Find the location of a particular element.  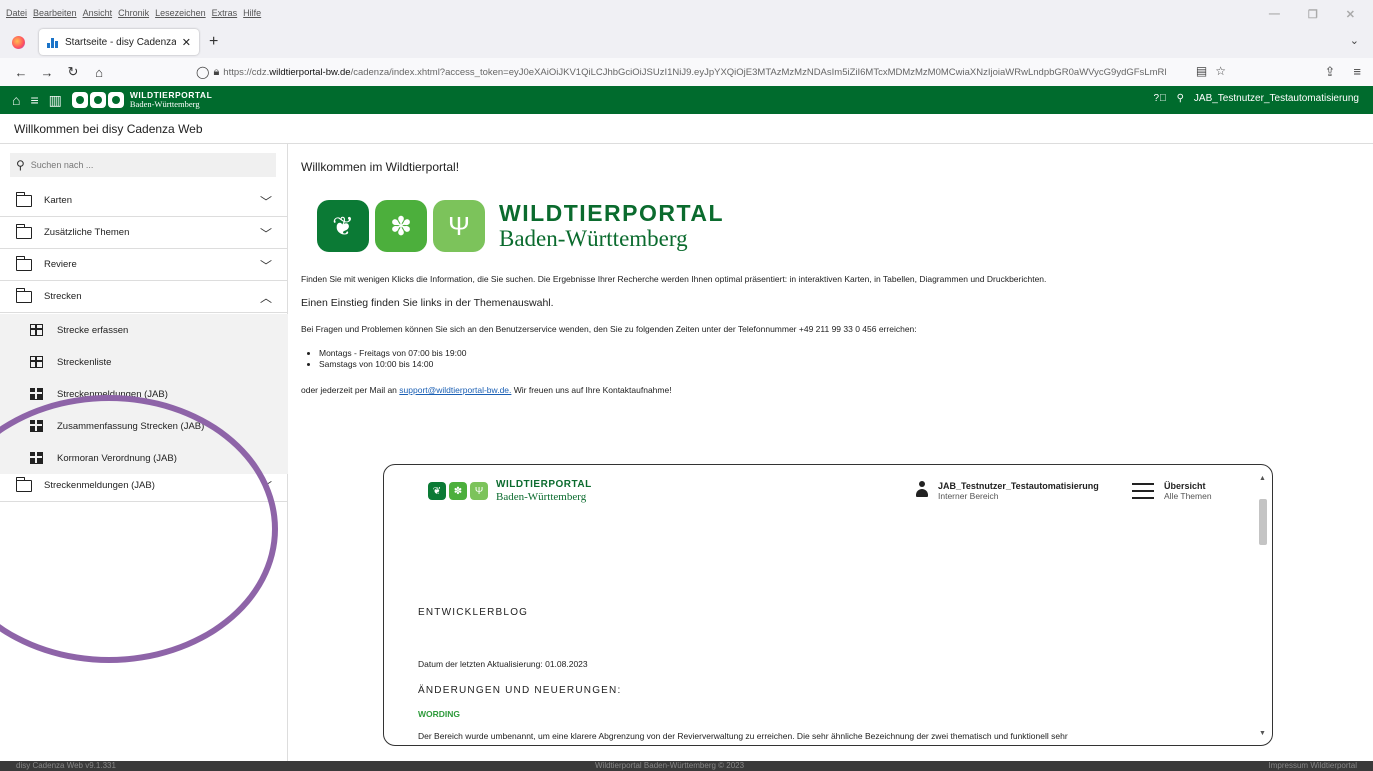

tab-title: Startseite - disy Cadenza Web is located at coordinates (120, 42).